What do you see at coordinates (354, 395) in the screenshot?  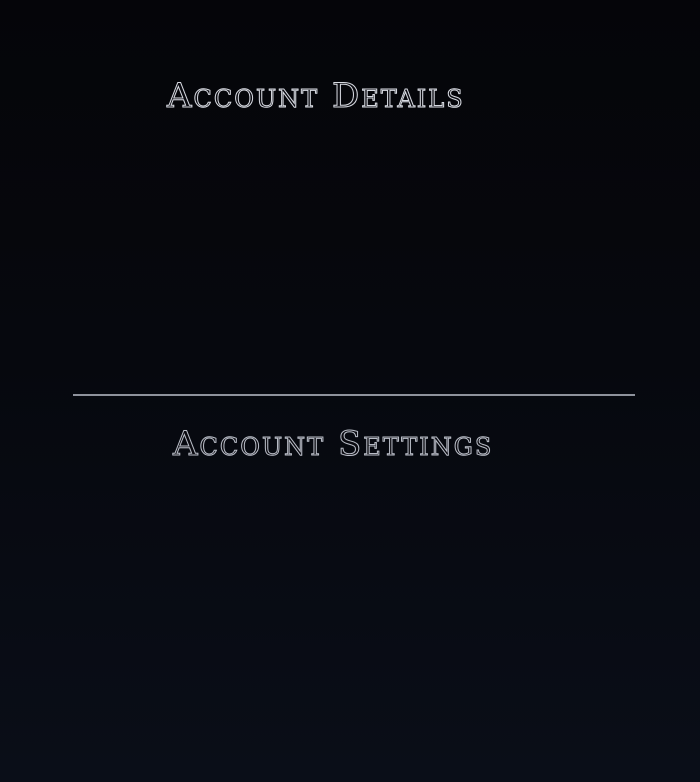 I see `section-divider` at bounding box center [354, 395].